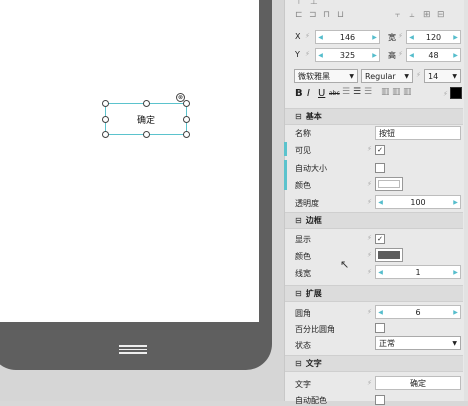 Image resolution: width=468 pixels, height=406 pixels. I want to click on border-width-spinner: ◀ 1 ▶, so click(418, 272).